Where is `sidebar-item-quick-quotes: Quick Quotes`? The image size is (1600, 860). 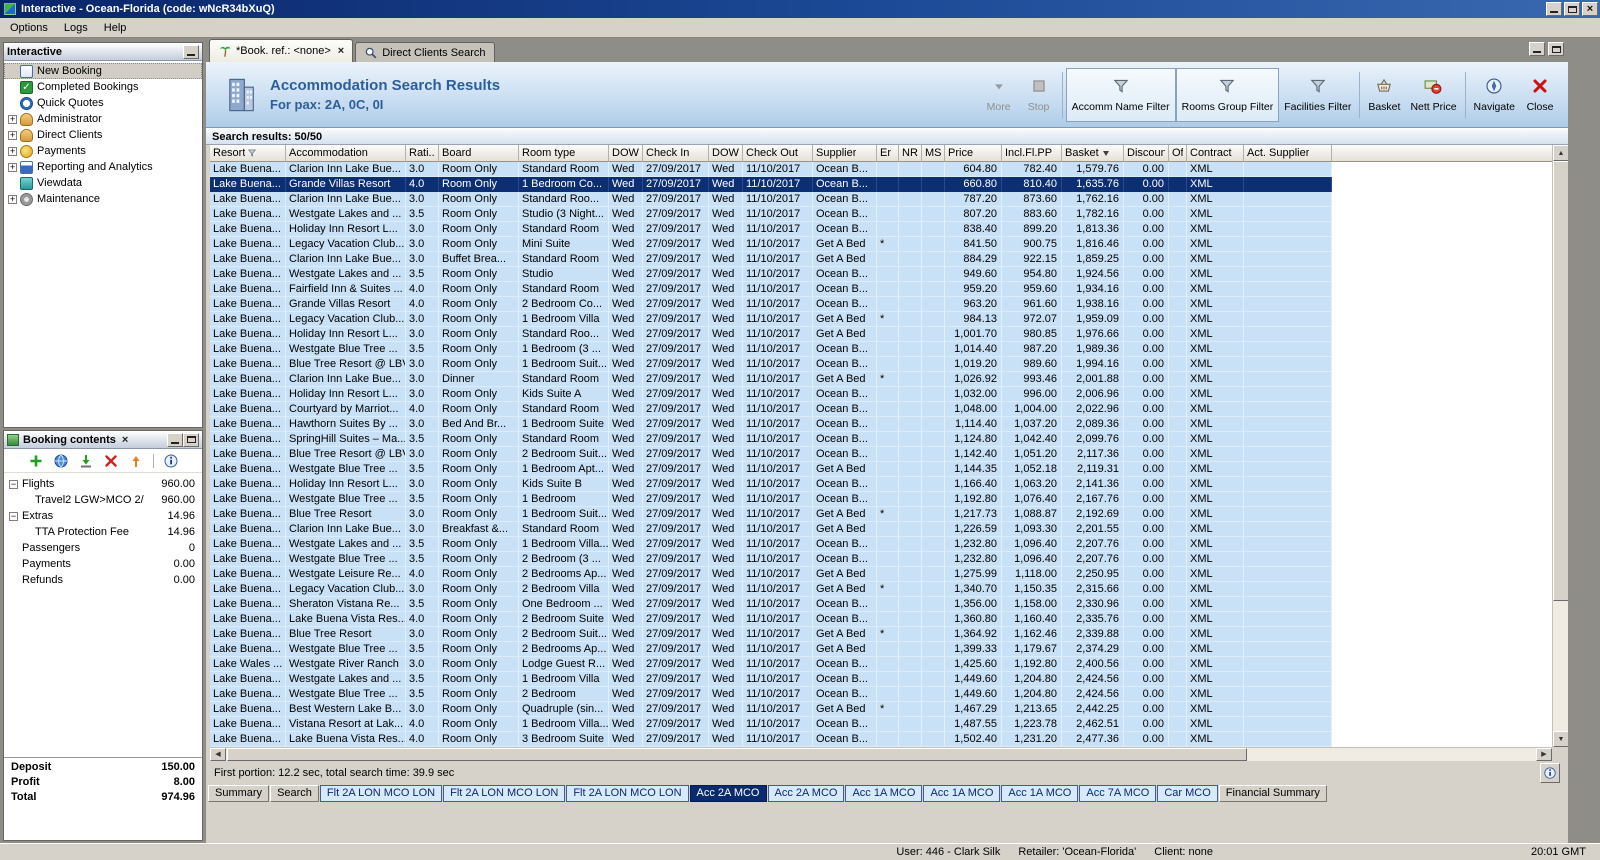 sidebar-item-quick-quotes: Quick Quotes is located at coordinates (103, 103).